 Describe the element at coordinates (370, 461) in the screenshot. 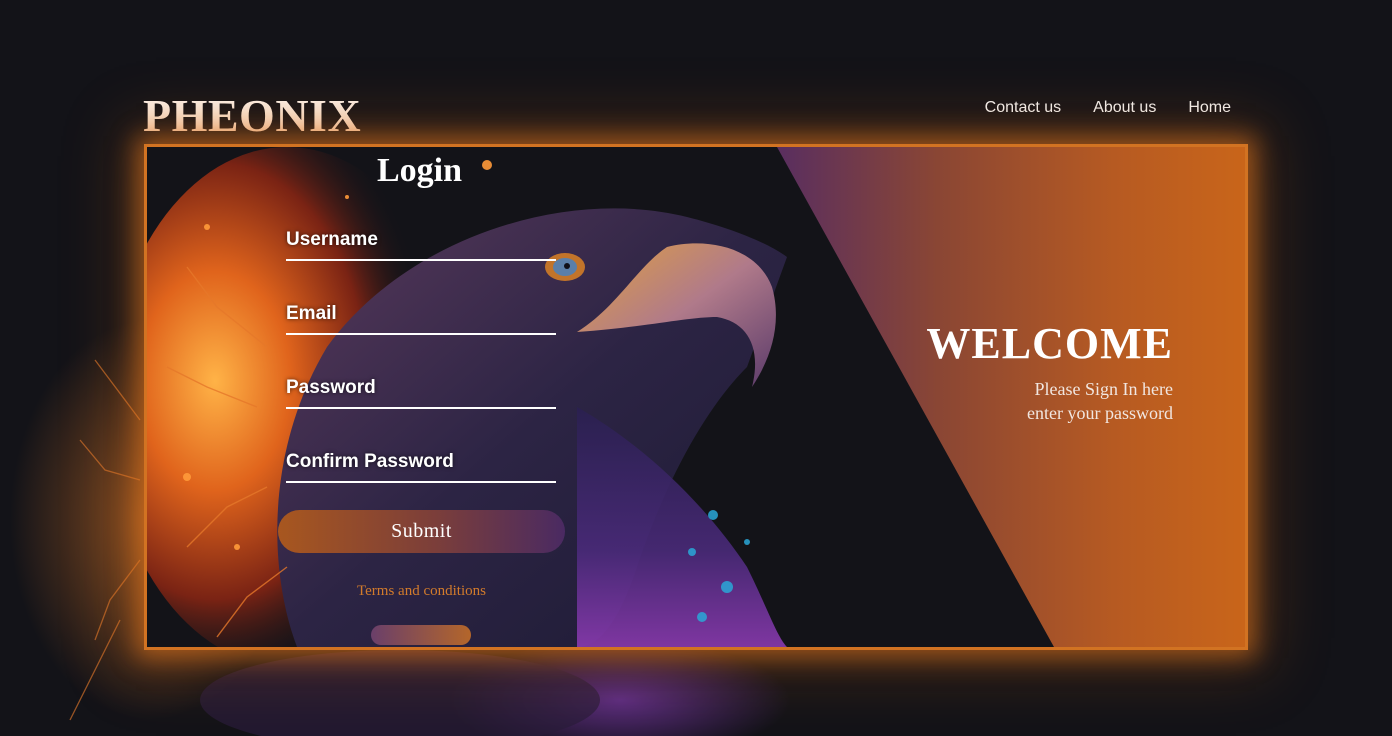

I see `confirm-password-label: Confirm Password` at that location.